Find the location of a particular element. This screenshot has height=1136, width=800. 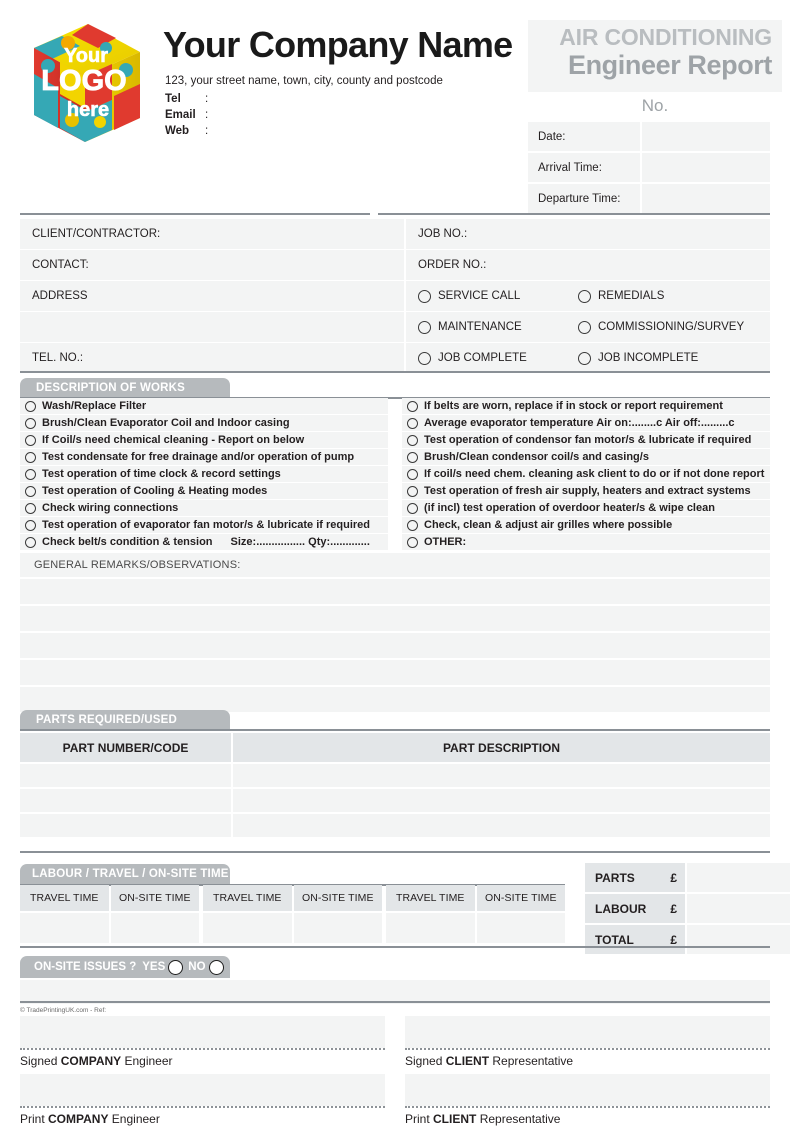

option-commissioning-survey: COMMISSIONING/SURVEY is located at coordinates (661, 327).